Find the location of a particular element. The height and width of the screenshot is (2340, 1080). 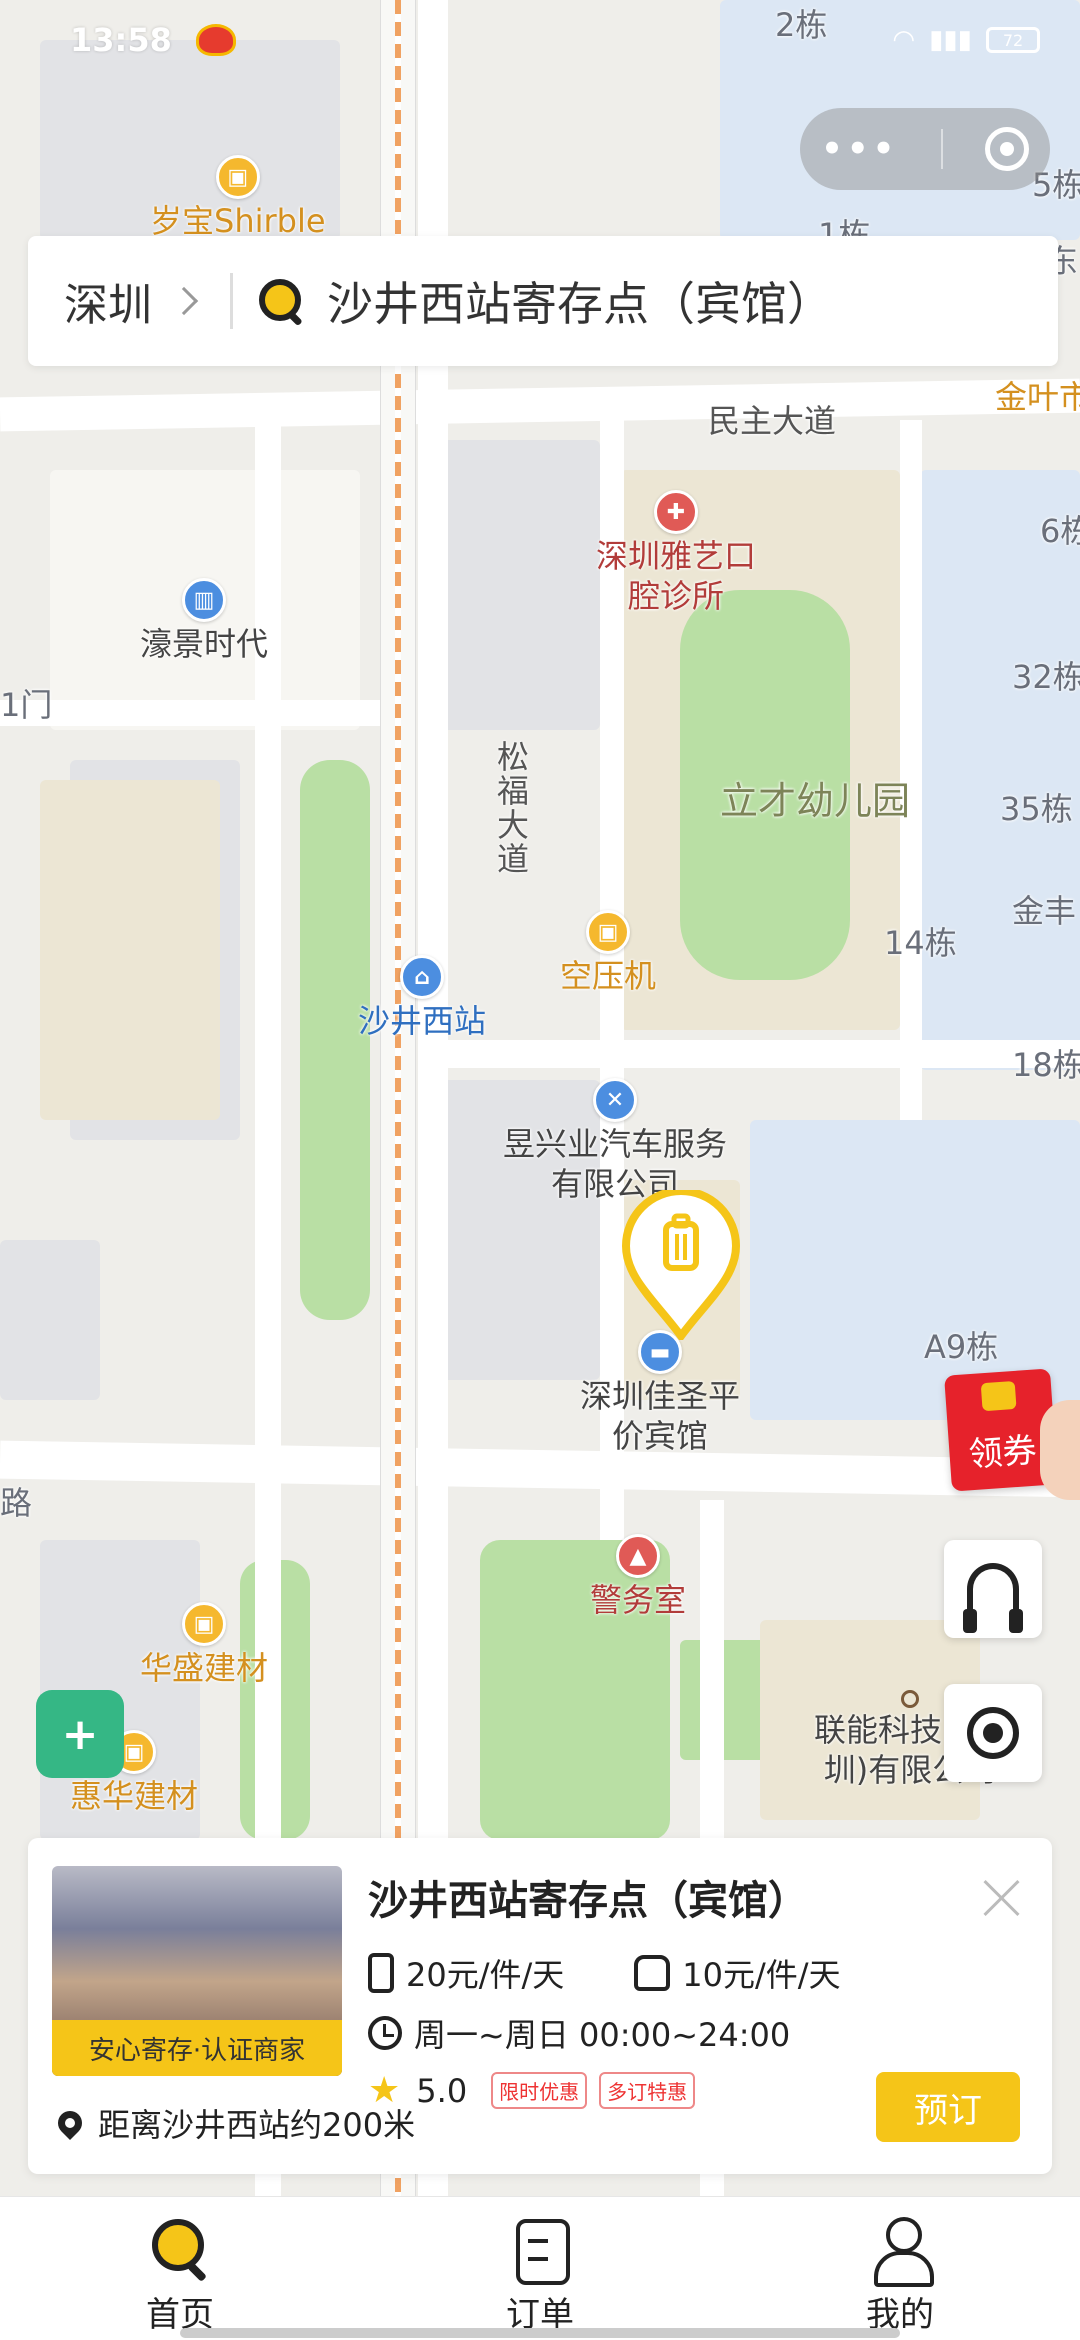

poi-label: 华盛建材 is located at coordinates (204, 1668).